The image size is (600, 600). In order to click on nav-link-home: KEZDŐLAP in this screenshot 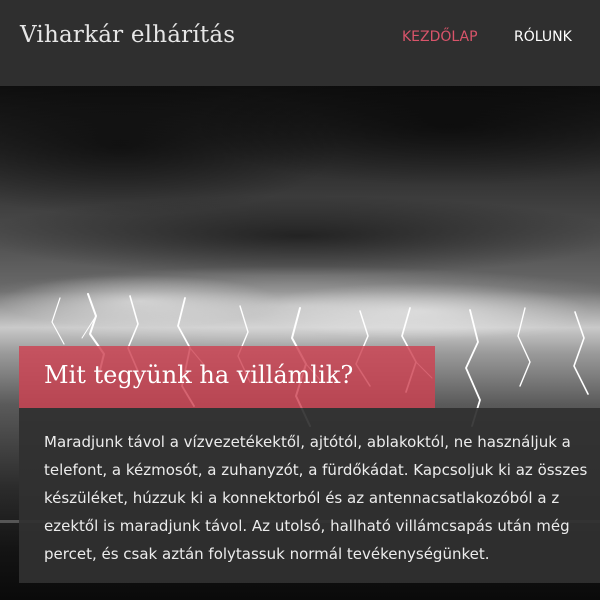, I will do `click(440, 37)`.